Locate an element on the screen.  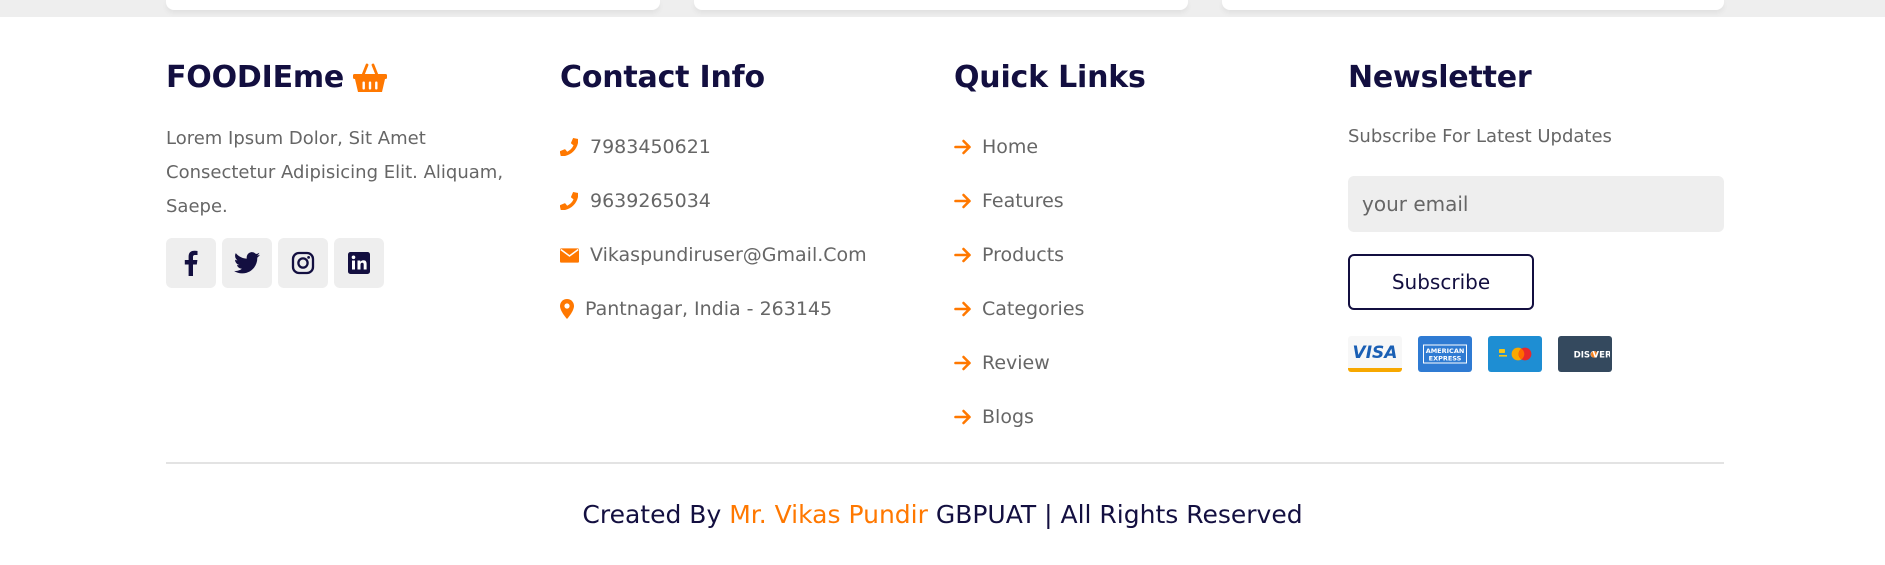
svg-text: EXPRESS is located at coordinates (1445, 359).